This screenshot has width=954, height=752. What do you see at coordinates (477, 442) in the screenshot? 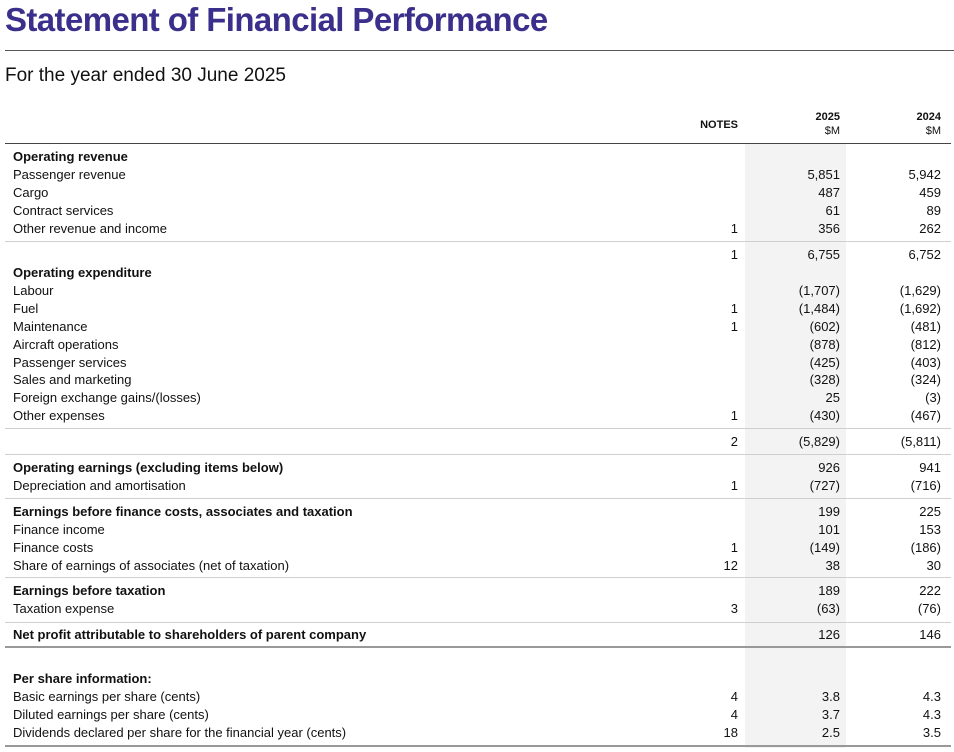
I see `table-row: 2 (5,829) (5,811)` at bounding box center [477, 442].